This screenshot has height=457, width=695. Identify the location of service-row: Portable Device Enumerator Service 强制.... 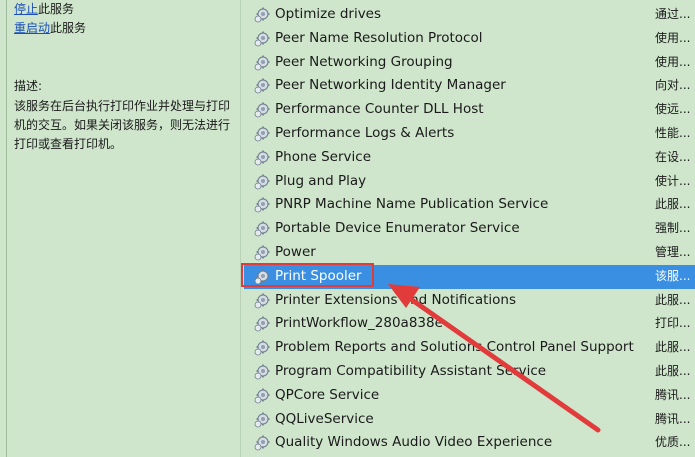
(469, 229).